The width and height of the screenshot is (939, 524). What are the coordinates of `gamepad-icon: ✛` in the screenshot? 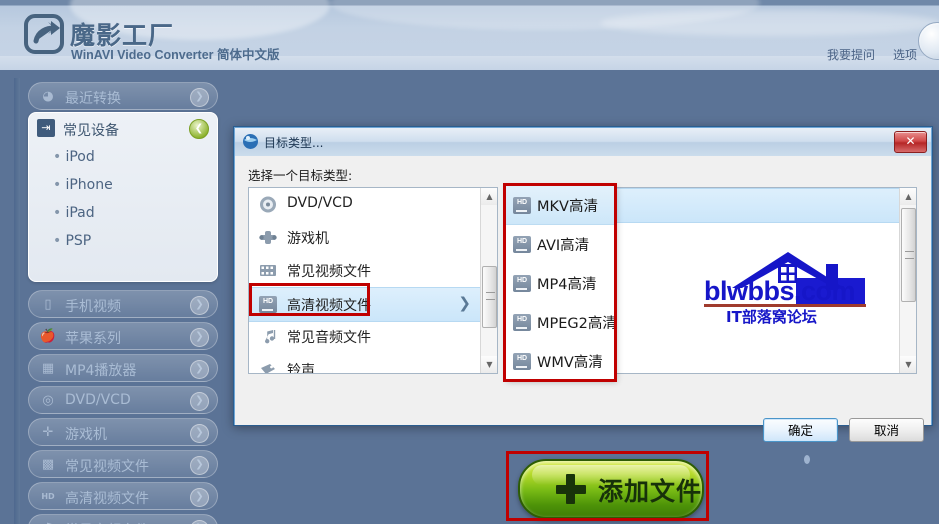 It's located at (48, 432).